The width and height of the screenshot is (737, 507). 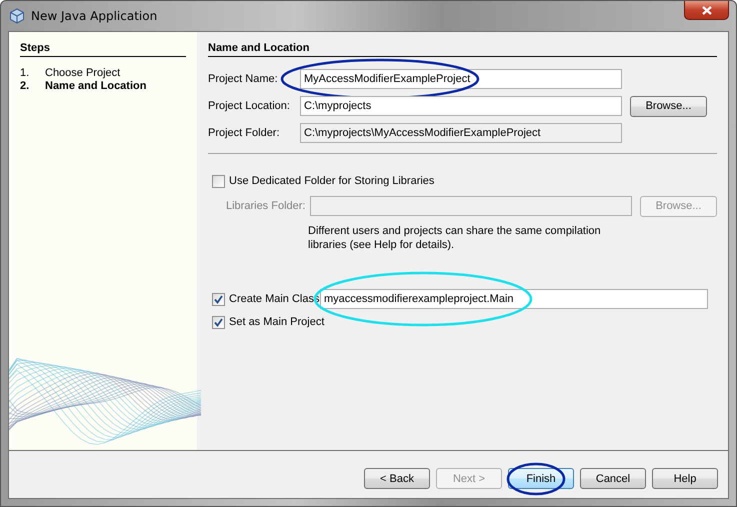 What do you see at coordinates (244, 133) in the screenshot?
I see `field-label: Project Folder:` at bounding box center [244, 133].